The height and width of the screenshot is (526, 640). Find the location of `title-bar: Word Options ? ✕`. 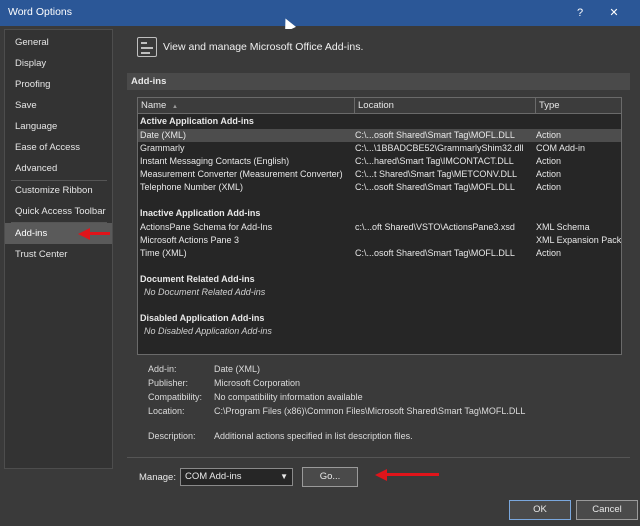

title-bar: Word Options ? ✕ is located at coordinates (320, 13).